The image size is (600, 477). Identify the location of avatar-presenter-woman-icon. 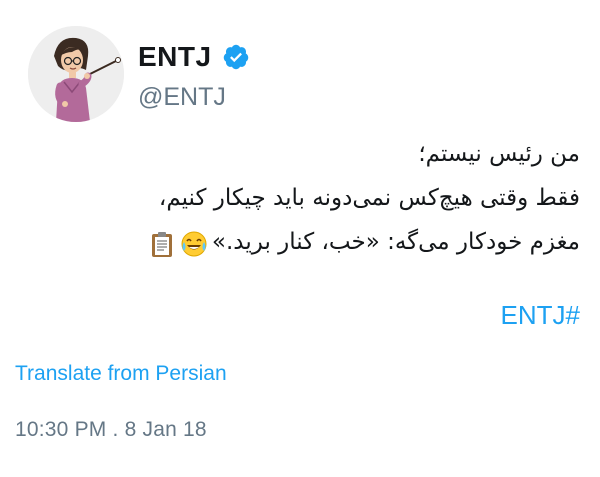
(76, 74).